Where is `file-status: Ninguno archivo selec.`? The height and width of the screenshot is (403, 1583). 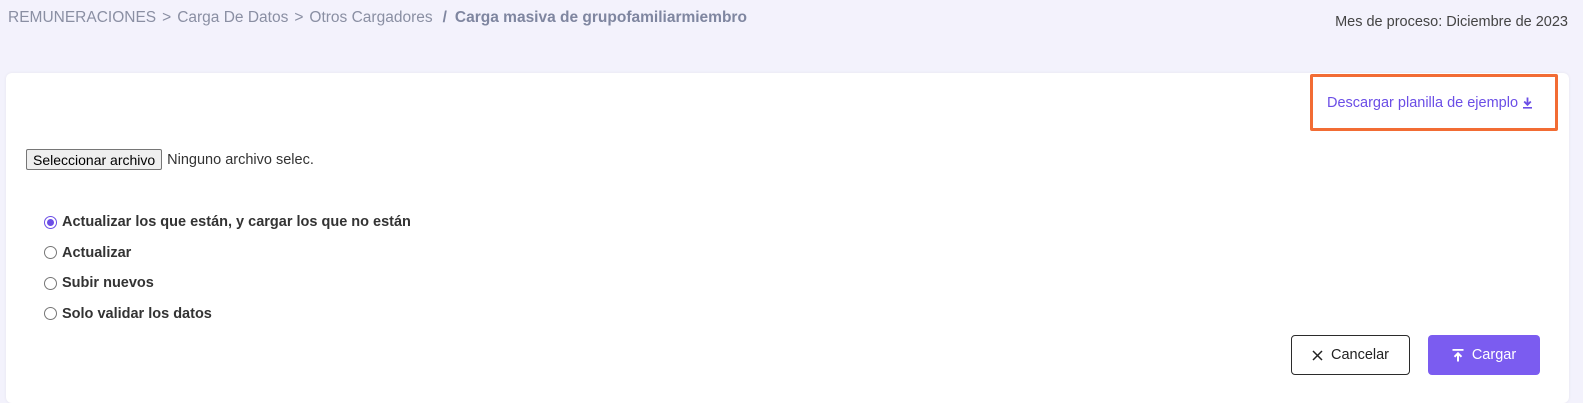
file-status: Ninguno archivo selec. is located at coordinates (240, 159).